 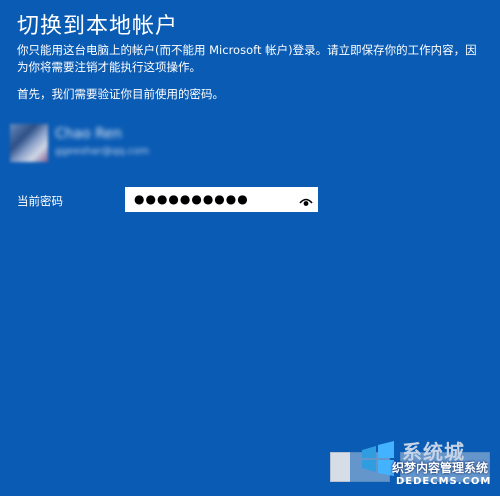 I want to click on watermark-url: DEDECMS.COM, so click(x=444, y=481).